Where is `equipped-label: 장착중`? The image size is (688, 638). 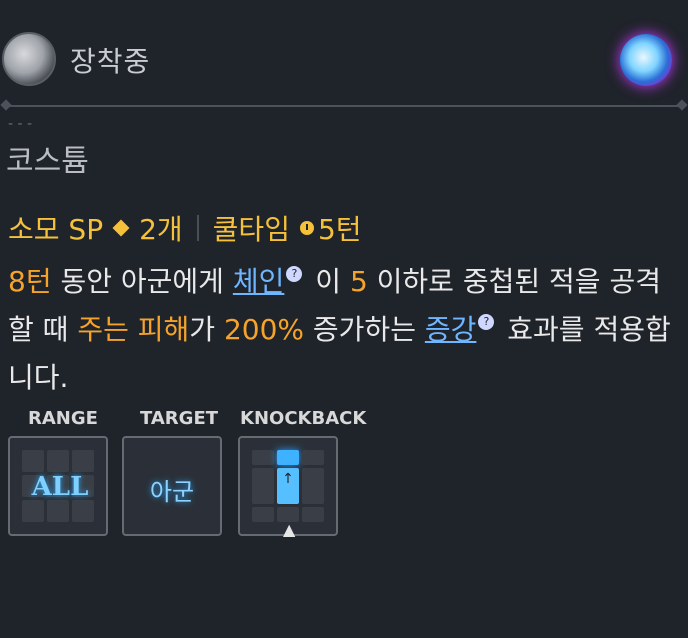
equipped-label: 장착중 is located at coordinates (110, 61).